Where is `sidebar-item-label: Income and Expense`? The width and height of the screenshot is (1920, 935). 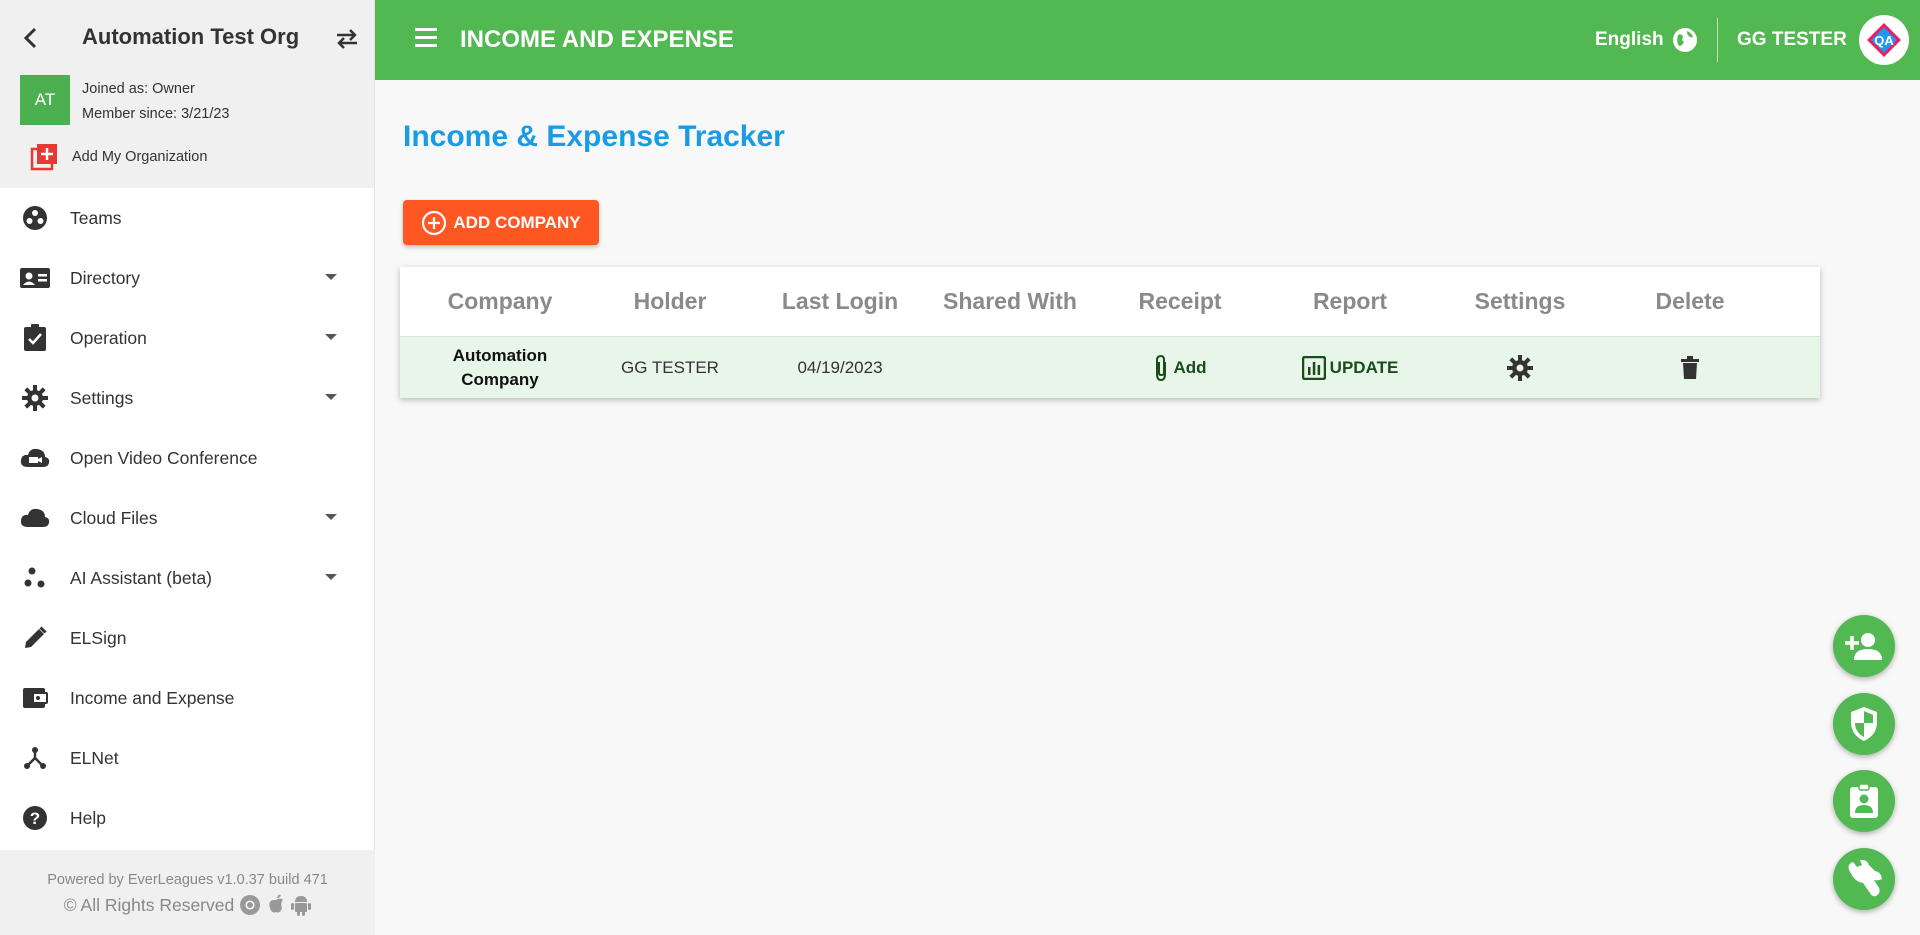
sidebar-item-label: Income and Expense is located at coordinates (152, 697).